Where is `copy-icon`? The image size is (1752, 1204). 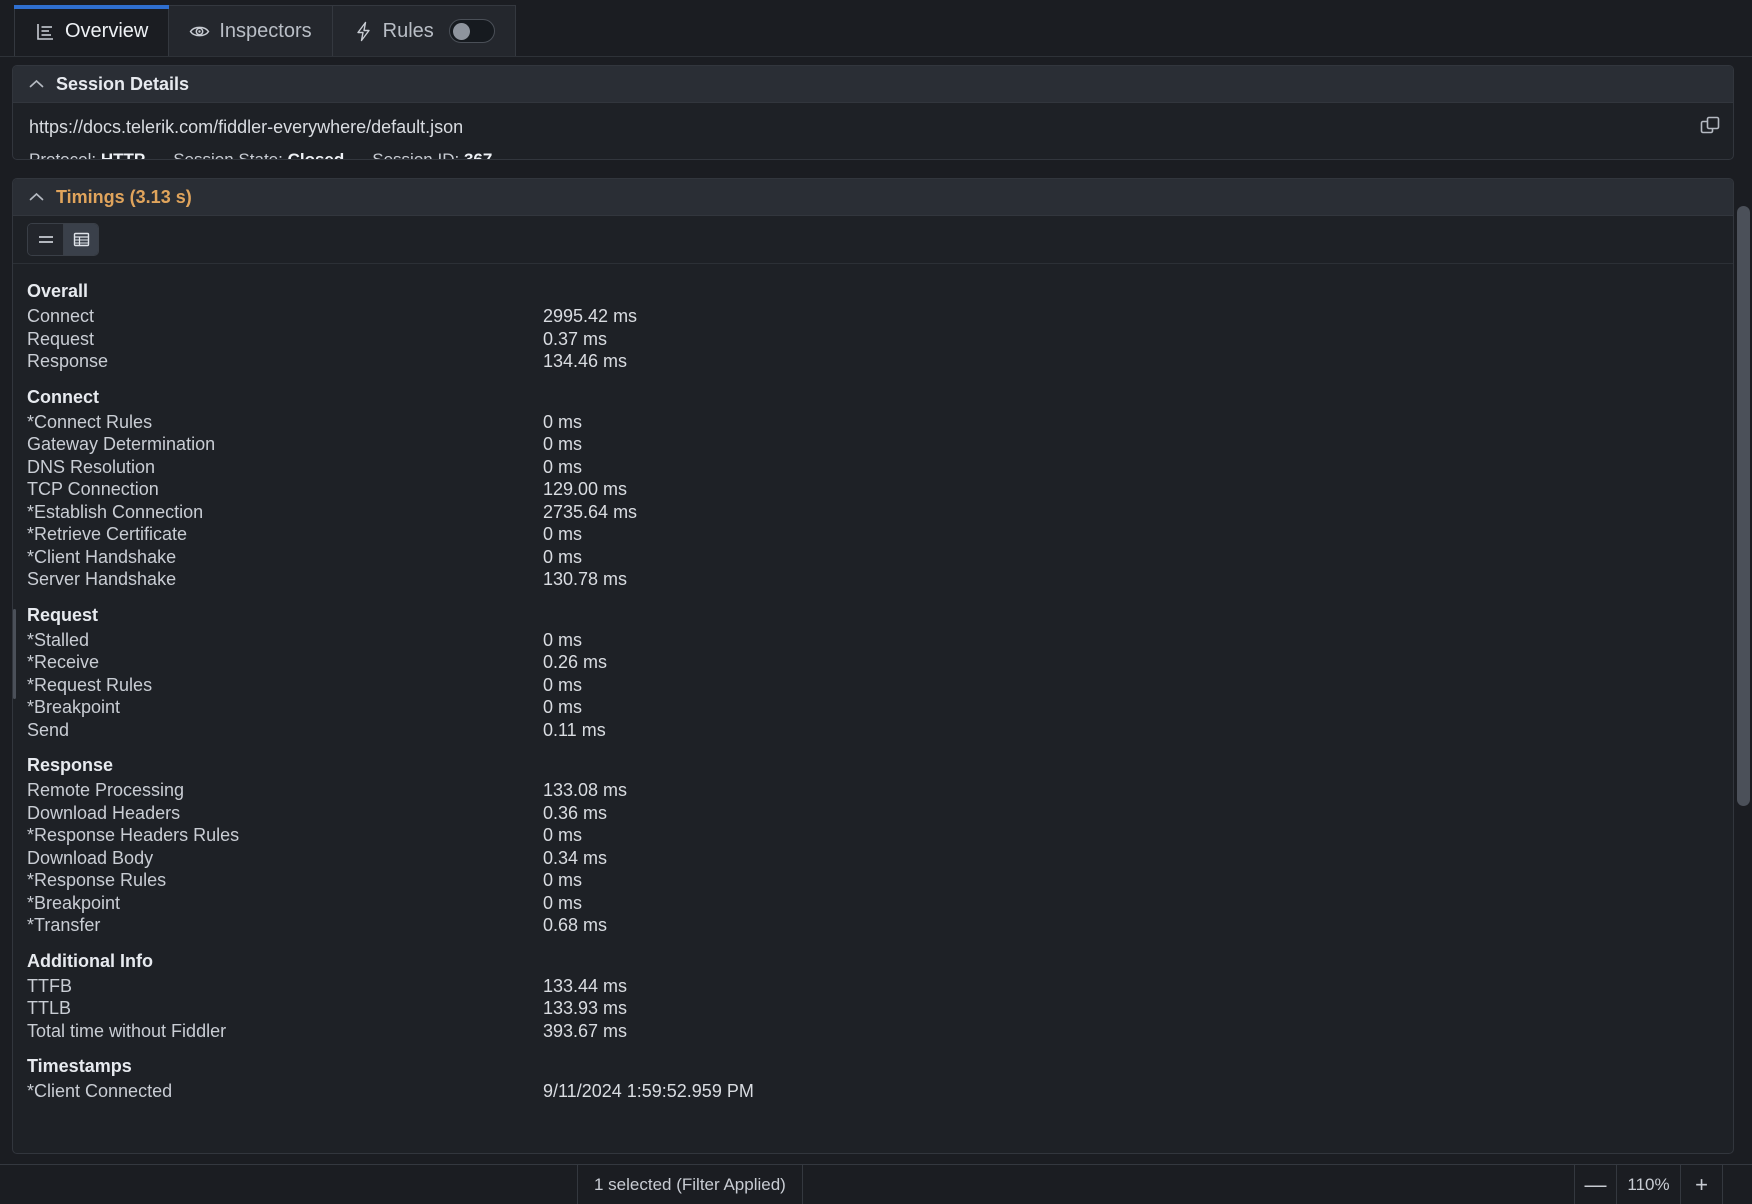 copy-icon is located at coordinates (1710, 126).